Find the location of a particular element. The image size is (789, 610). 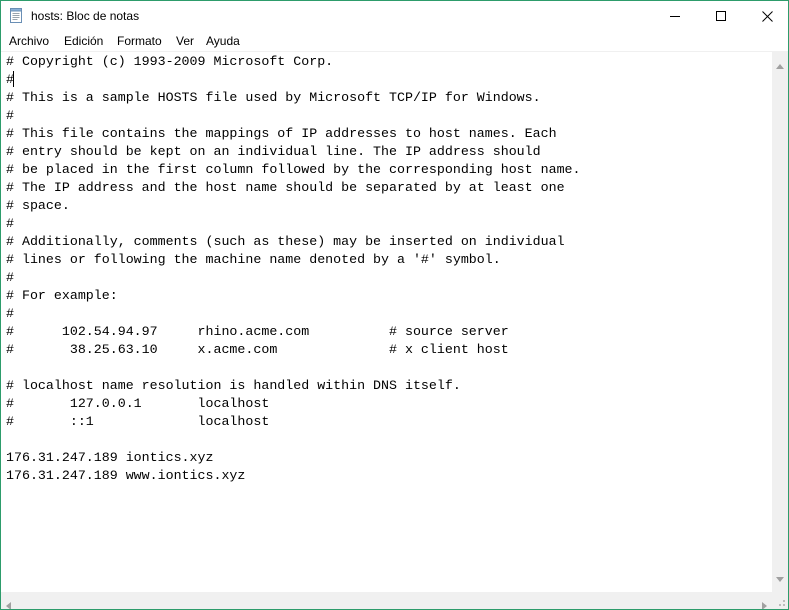

close-icon is located at coordinates (767, 16).